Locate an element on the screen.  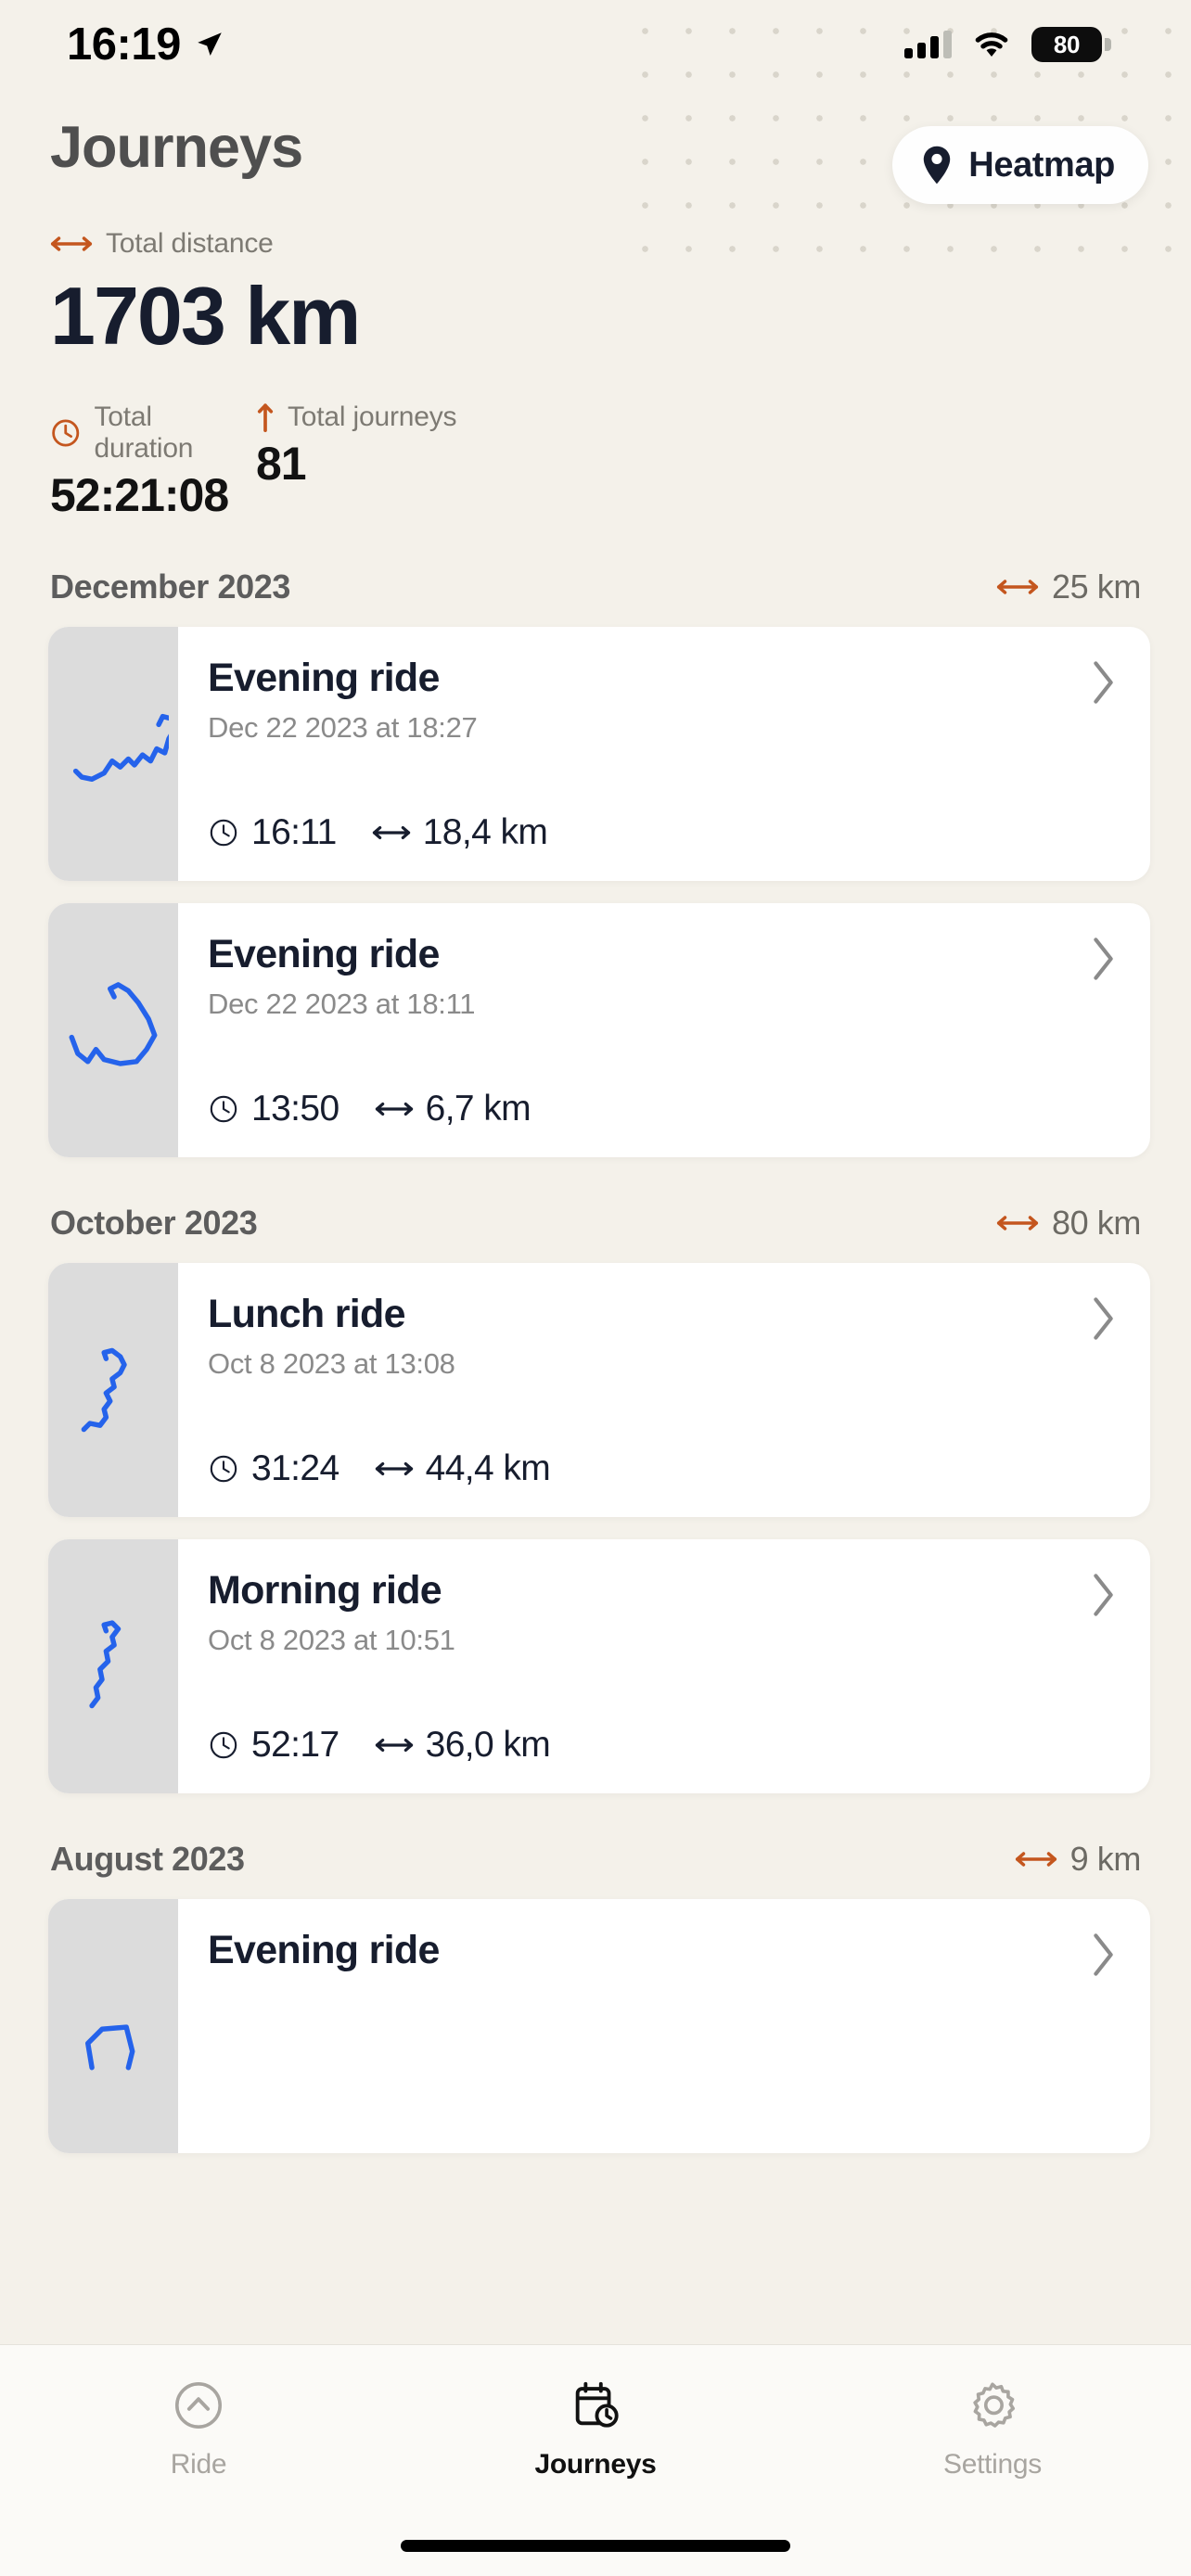
journey-distance: 36,0 km is located at coordinates (488, 1746).